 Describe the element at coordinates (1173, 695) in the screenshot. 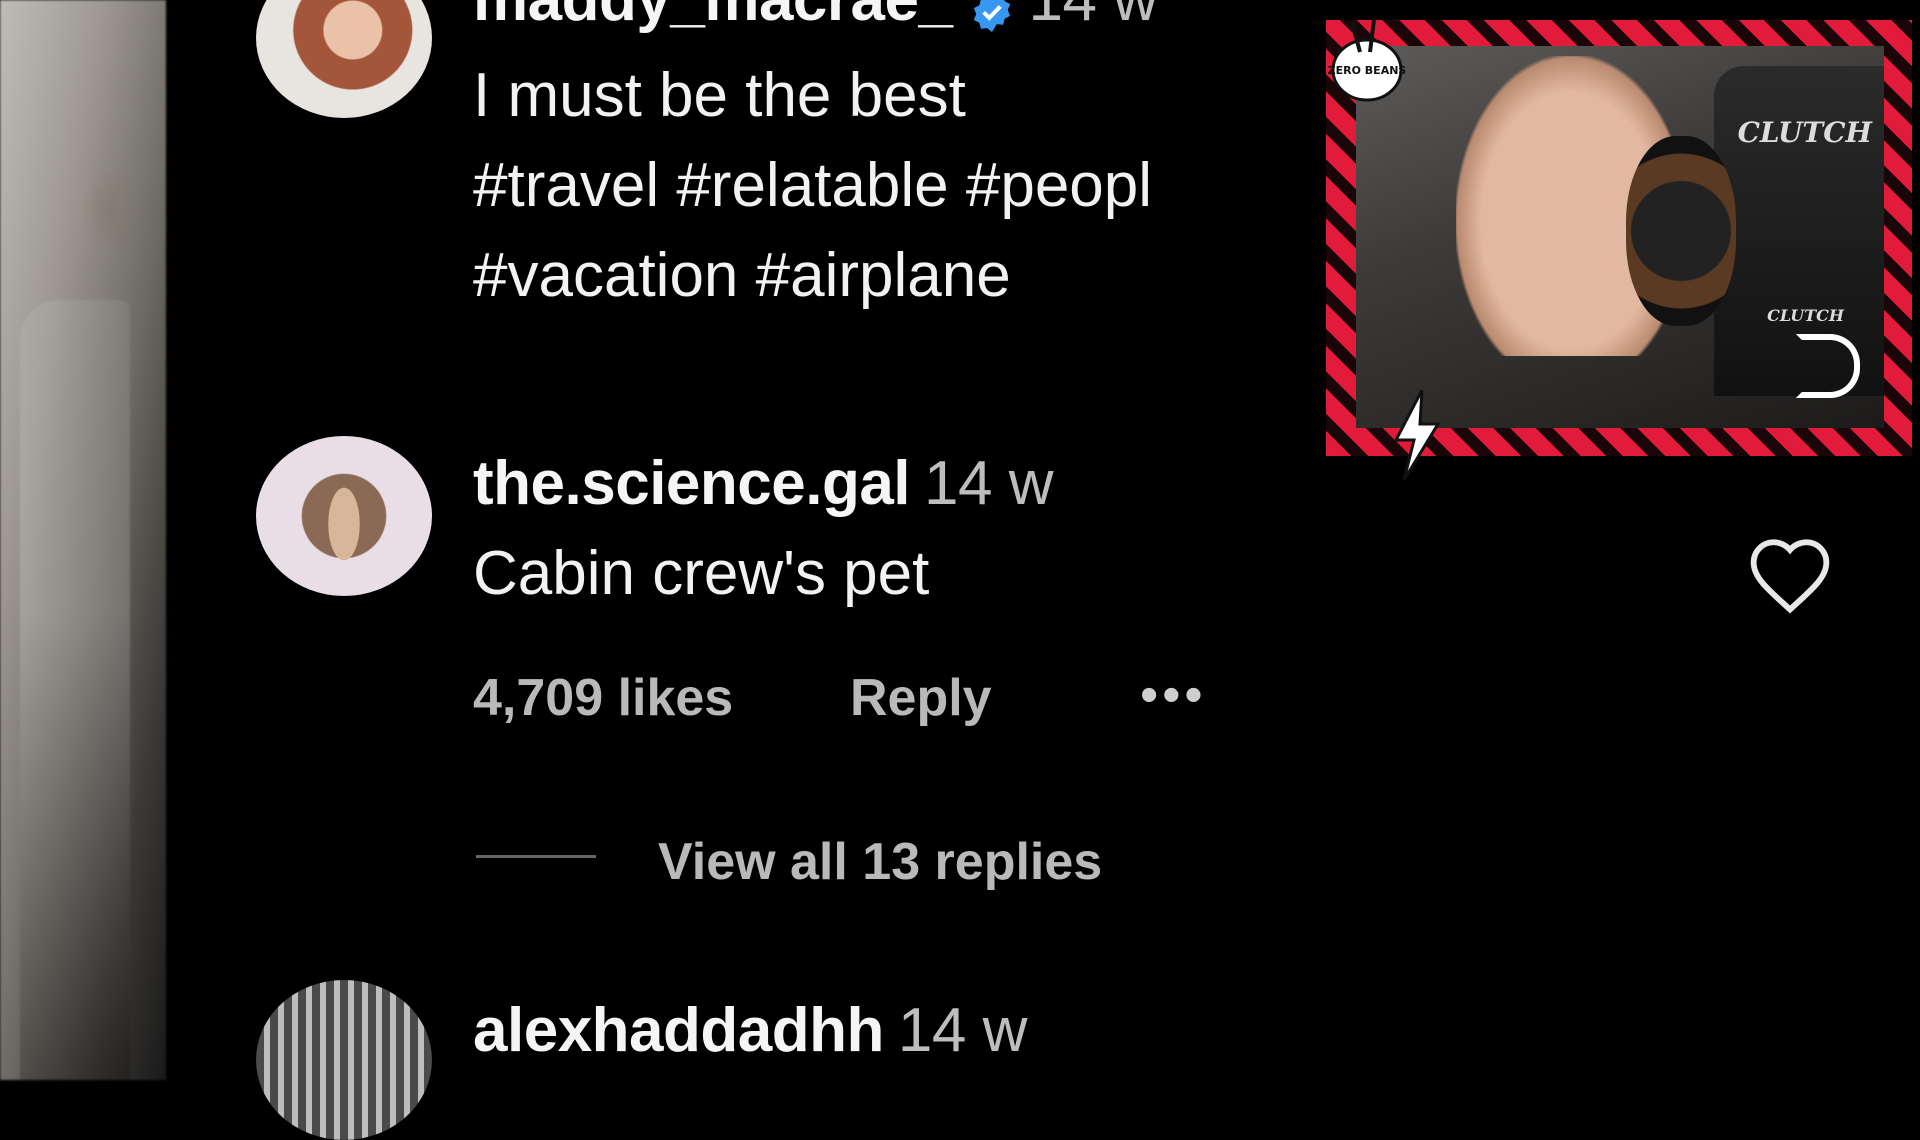

I see `more-dots-icon: •••` at that location.